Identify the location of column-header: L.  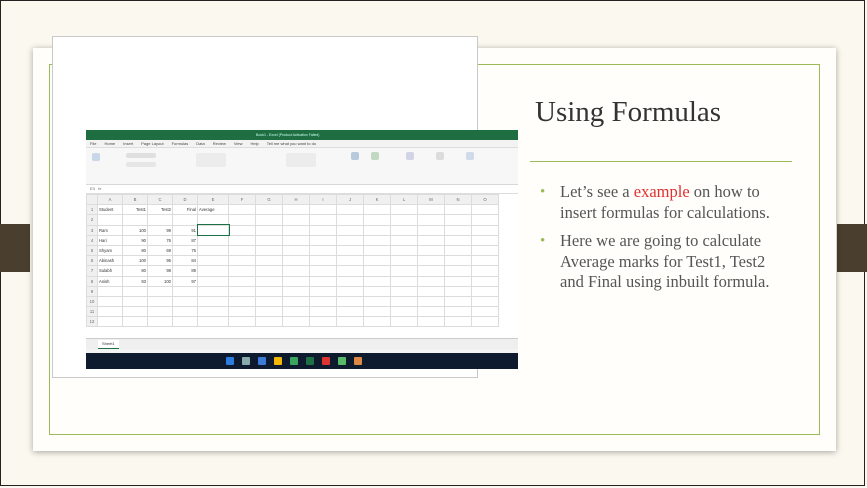
(404, 199).